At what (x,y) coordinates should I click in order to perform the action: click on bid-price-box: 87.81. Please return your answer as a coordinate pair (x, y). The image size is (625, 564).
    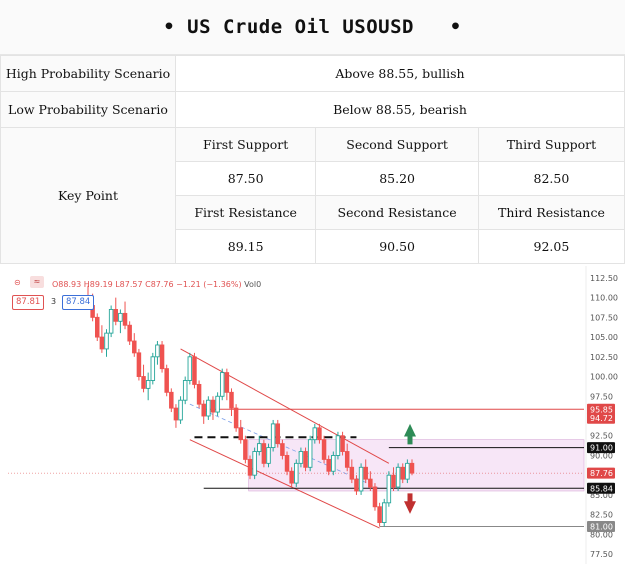
    Looking at the image, I should click on (28, 302).